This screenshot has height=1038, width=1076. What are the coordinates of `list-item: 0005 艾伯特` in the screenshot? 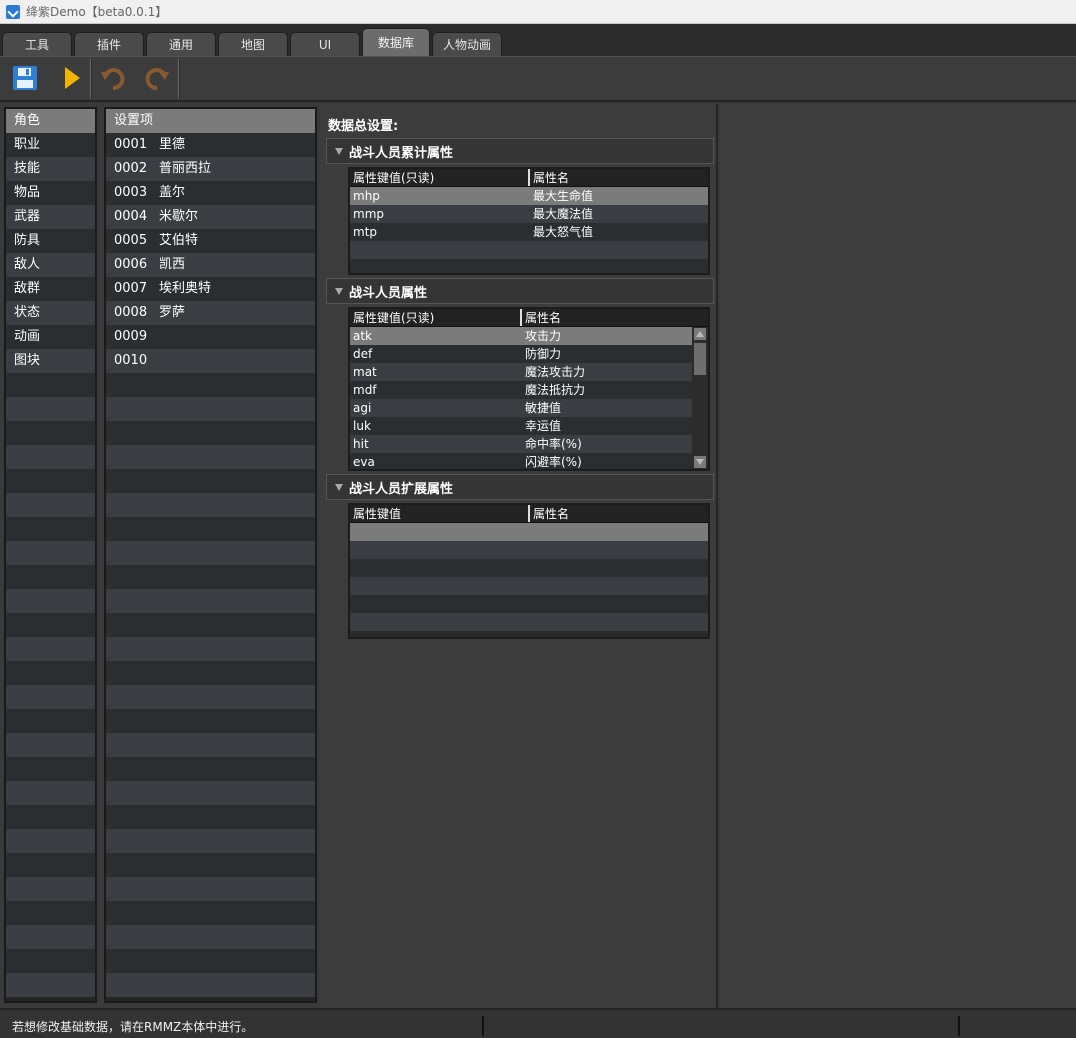 It's located at (210, 241).